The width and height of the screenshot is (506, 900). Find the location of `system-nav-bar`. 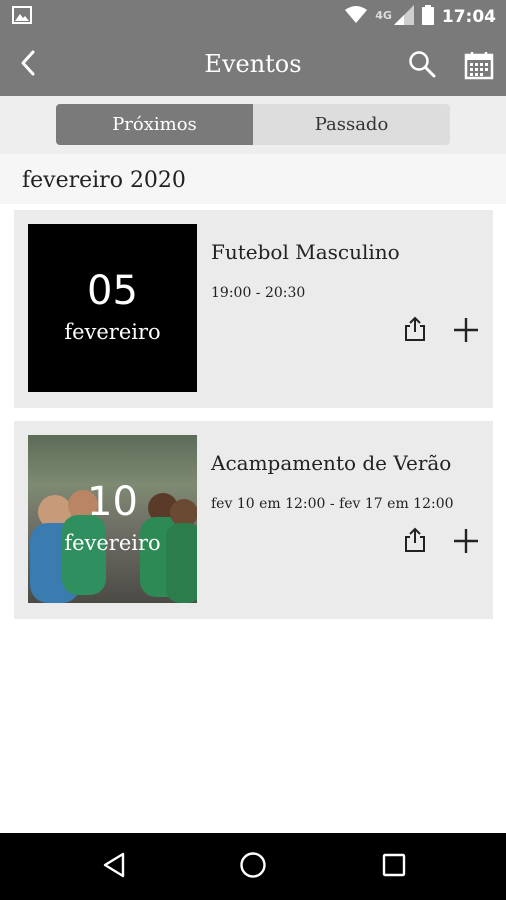

system-nav-bar is located at coordinates (253, 866).